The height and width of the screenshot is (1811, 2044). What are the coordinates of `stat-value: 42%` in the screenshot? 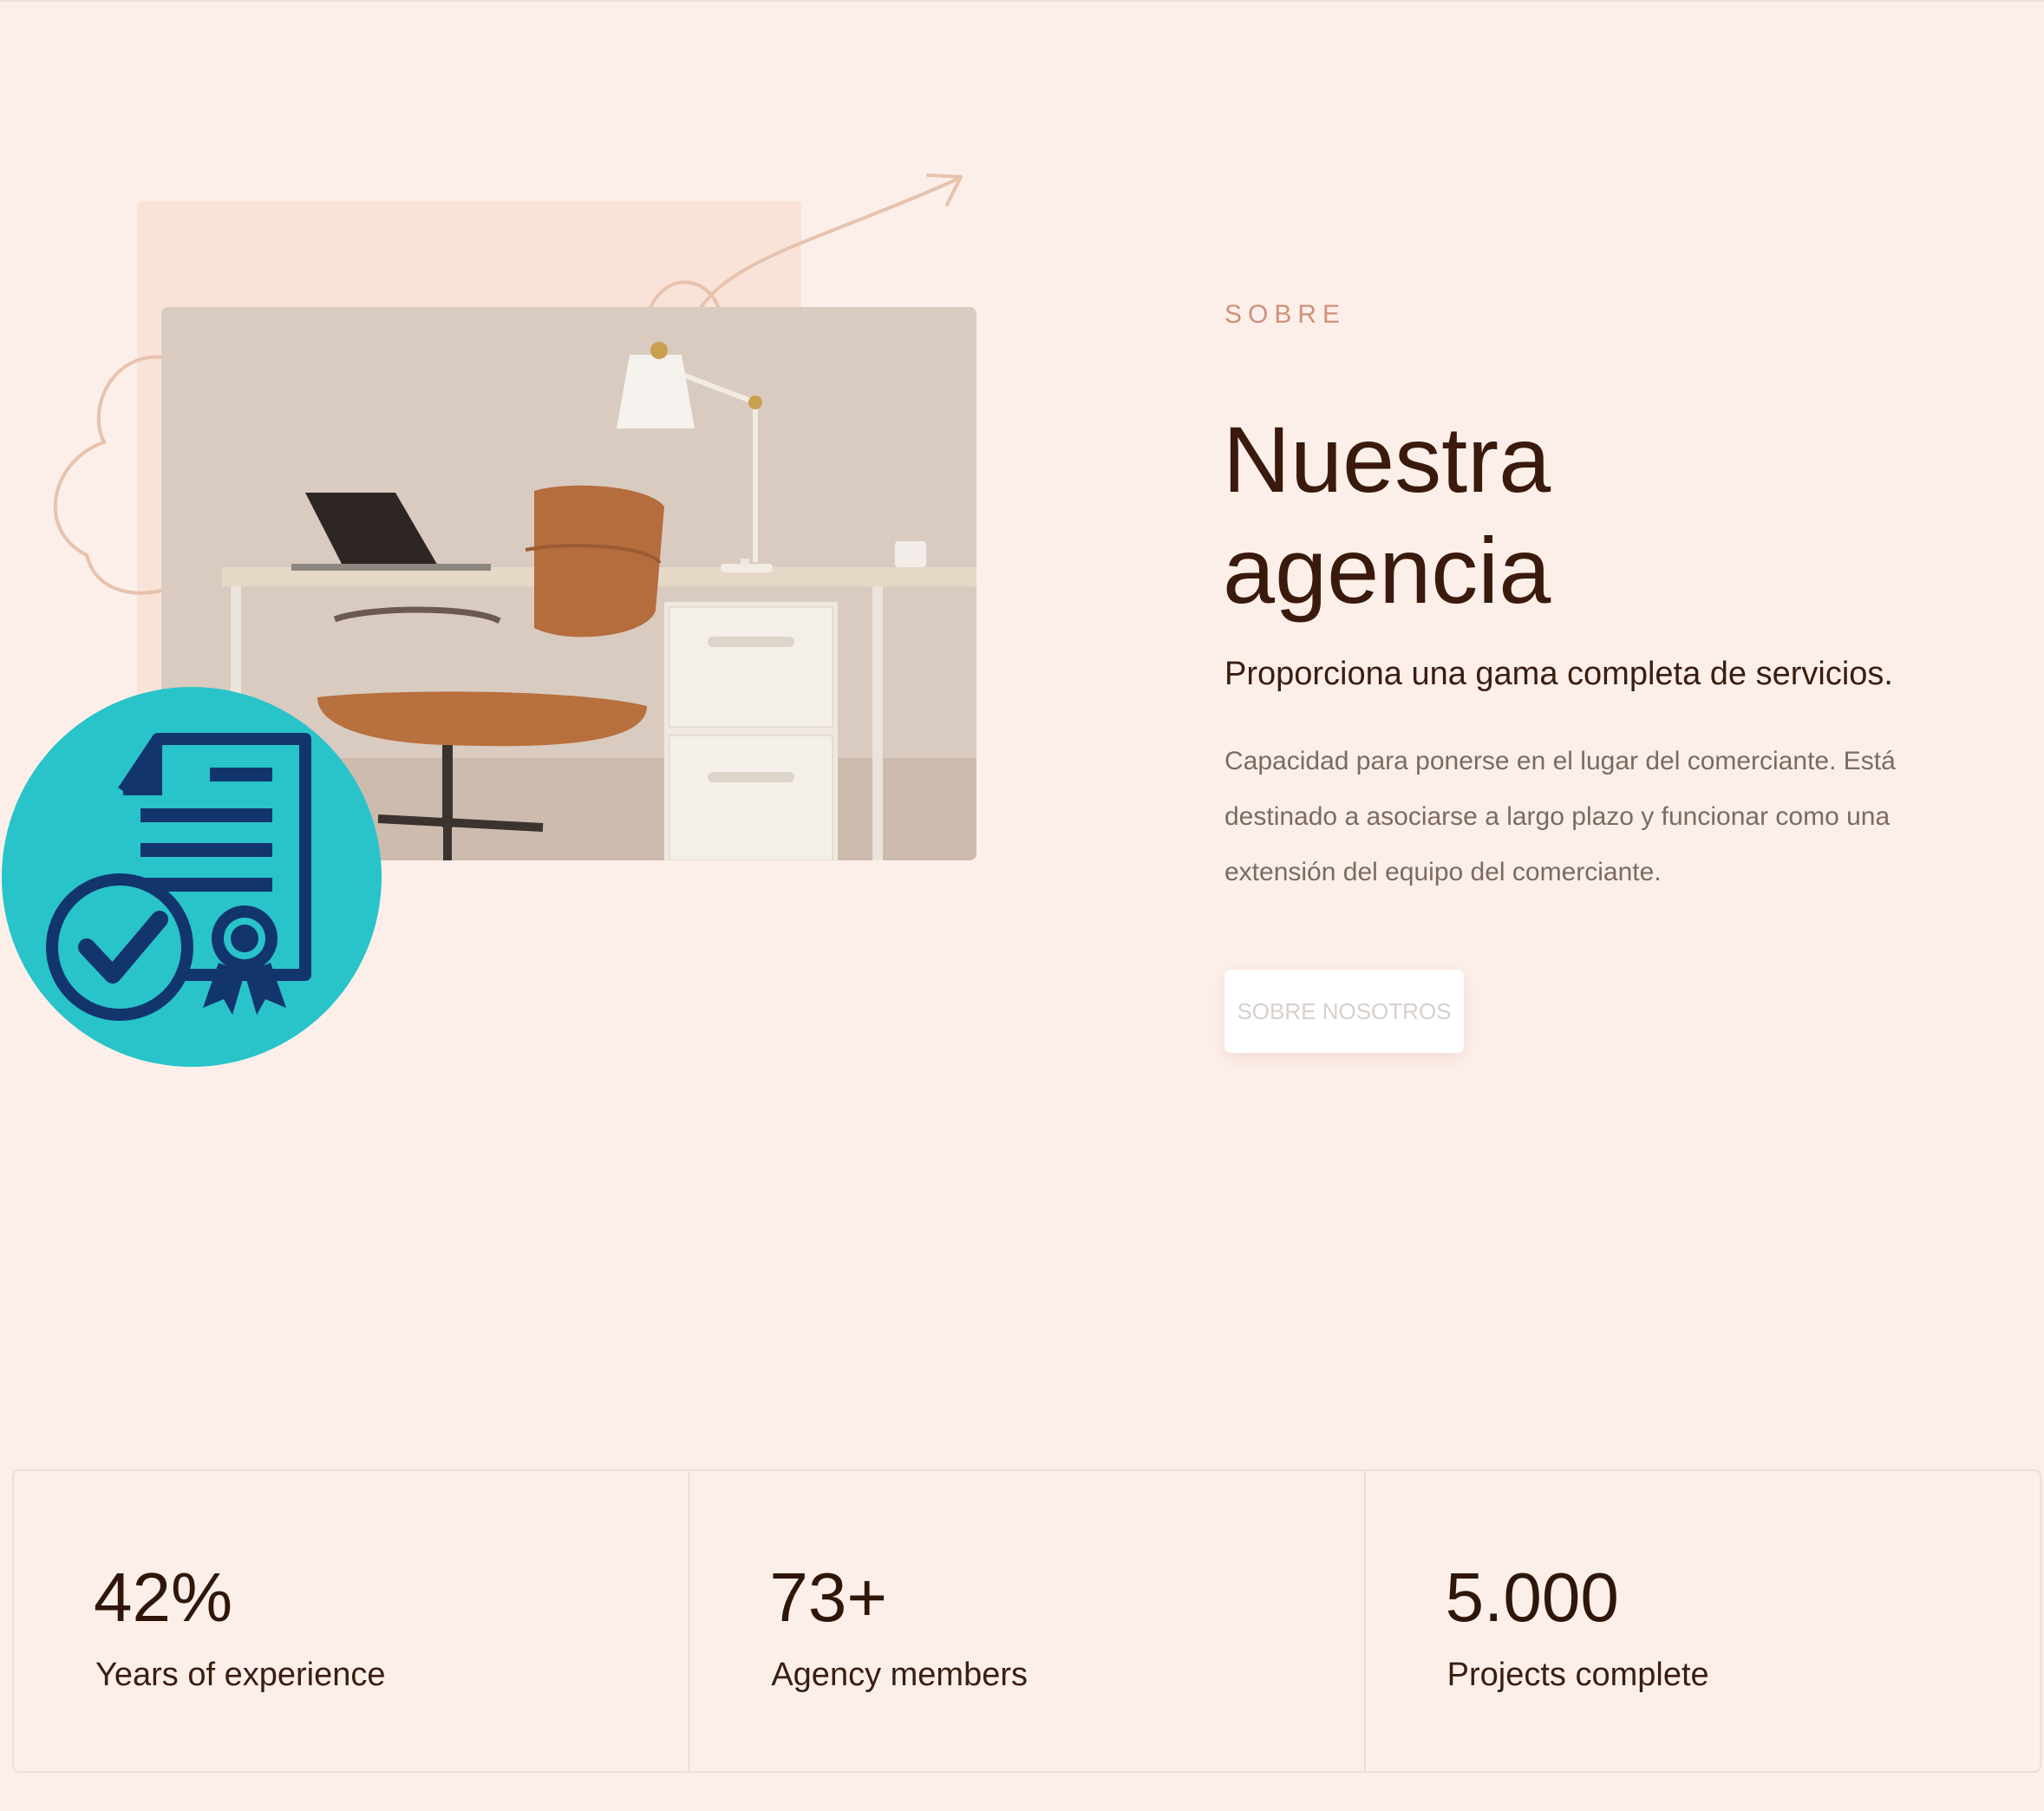 It's located at (163, 1598).